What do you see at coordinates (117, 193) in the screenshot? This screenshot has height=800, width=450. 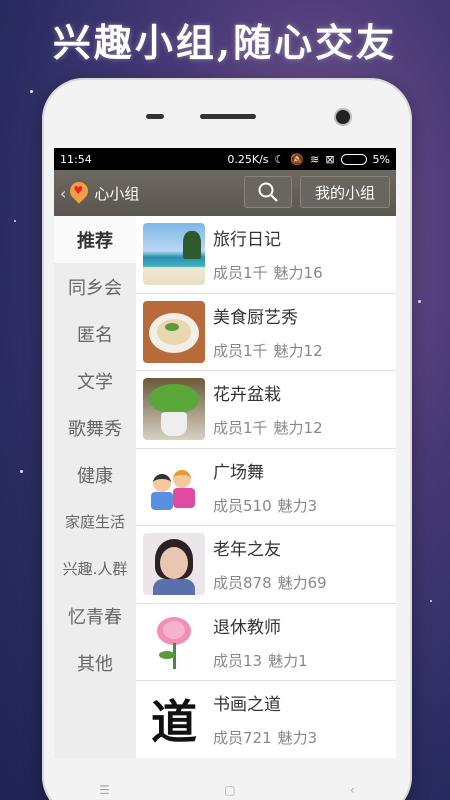 I see `page-title: 心小组` at bounding box center [117, 193].